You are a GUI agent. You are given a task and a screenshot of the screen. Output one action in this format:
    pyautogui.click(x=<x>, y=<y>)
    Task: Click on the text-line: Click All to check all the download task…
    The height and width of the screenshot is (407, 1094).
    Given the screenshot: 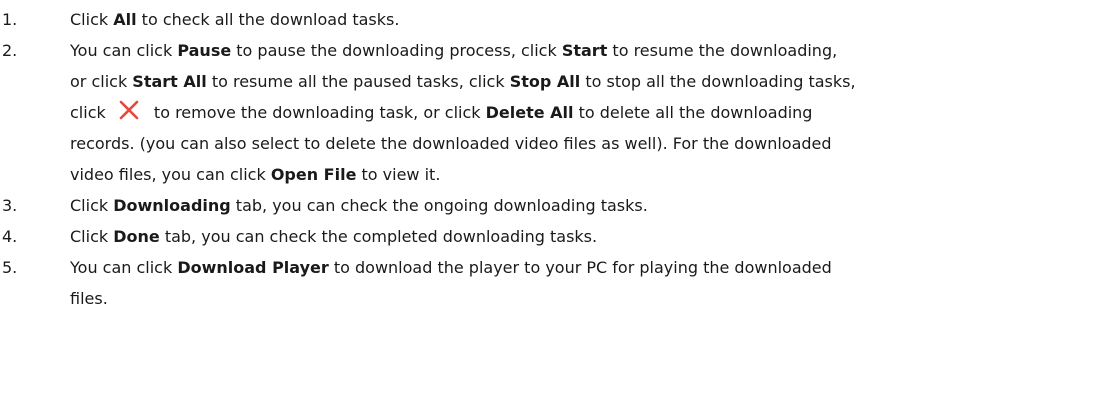 What is the action you would take?
    pyautogui.click(x=579, y=19)
    